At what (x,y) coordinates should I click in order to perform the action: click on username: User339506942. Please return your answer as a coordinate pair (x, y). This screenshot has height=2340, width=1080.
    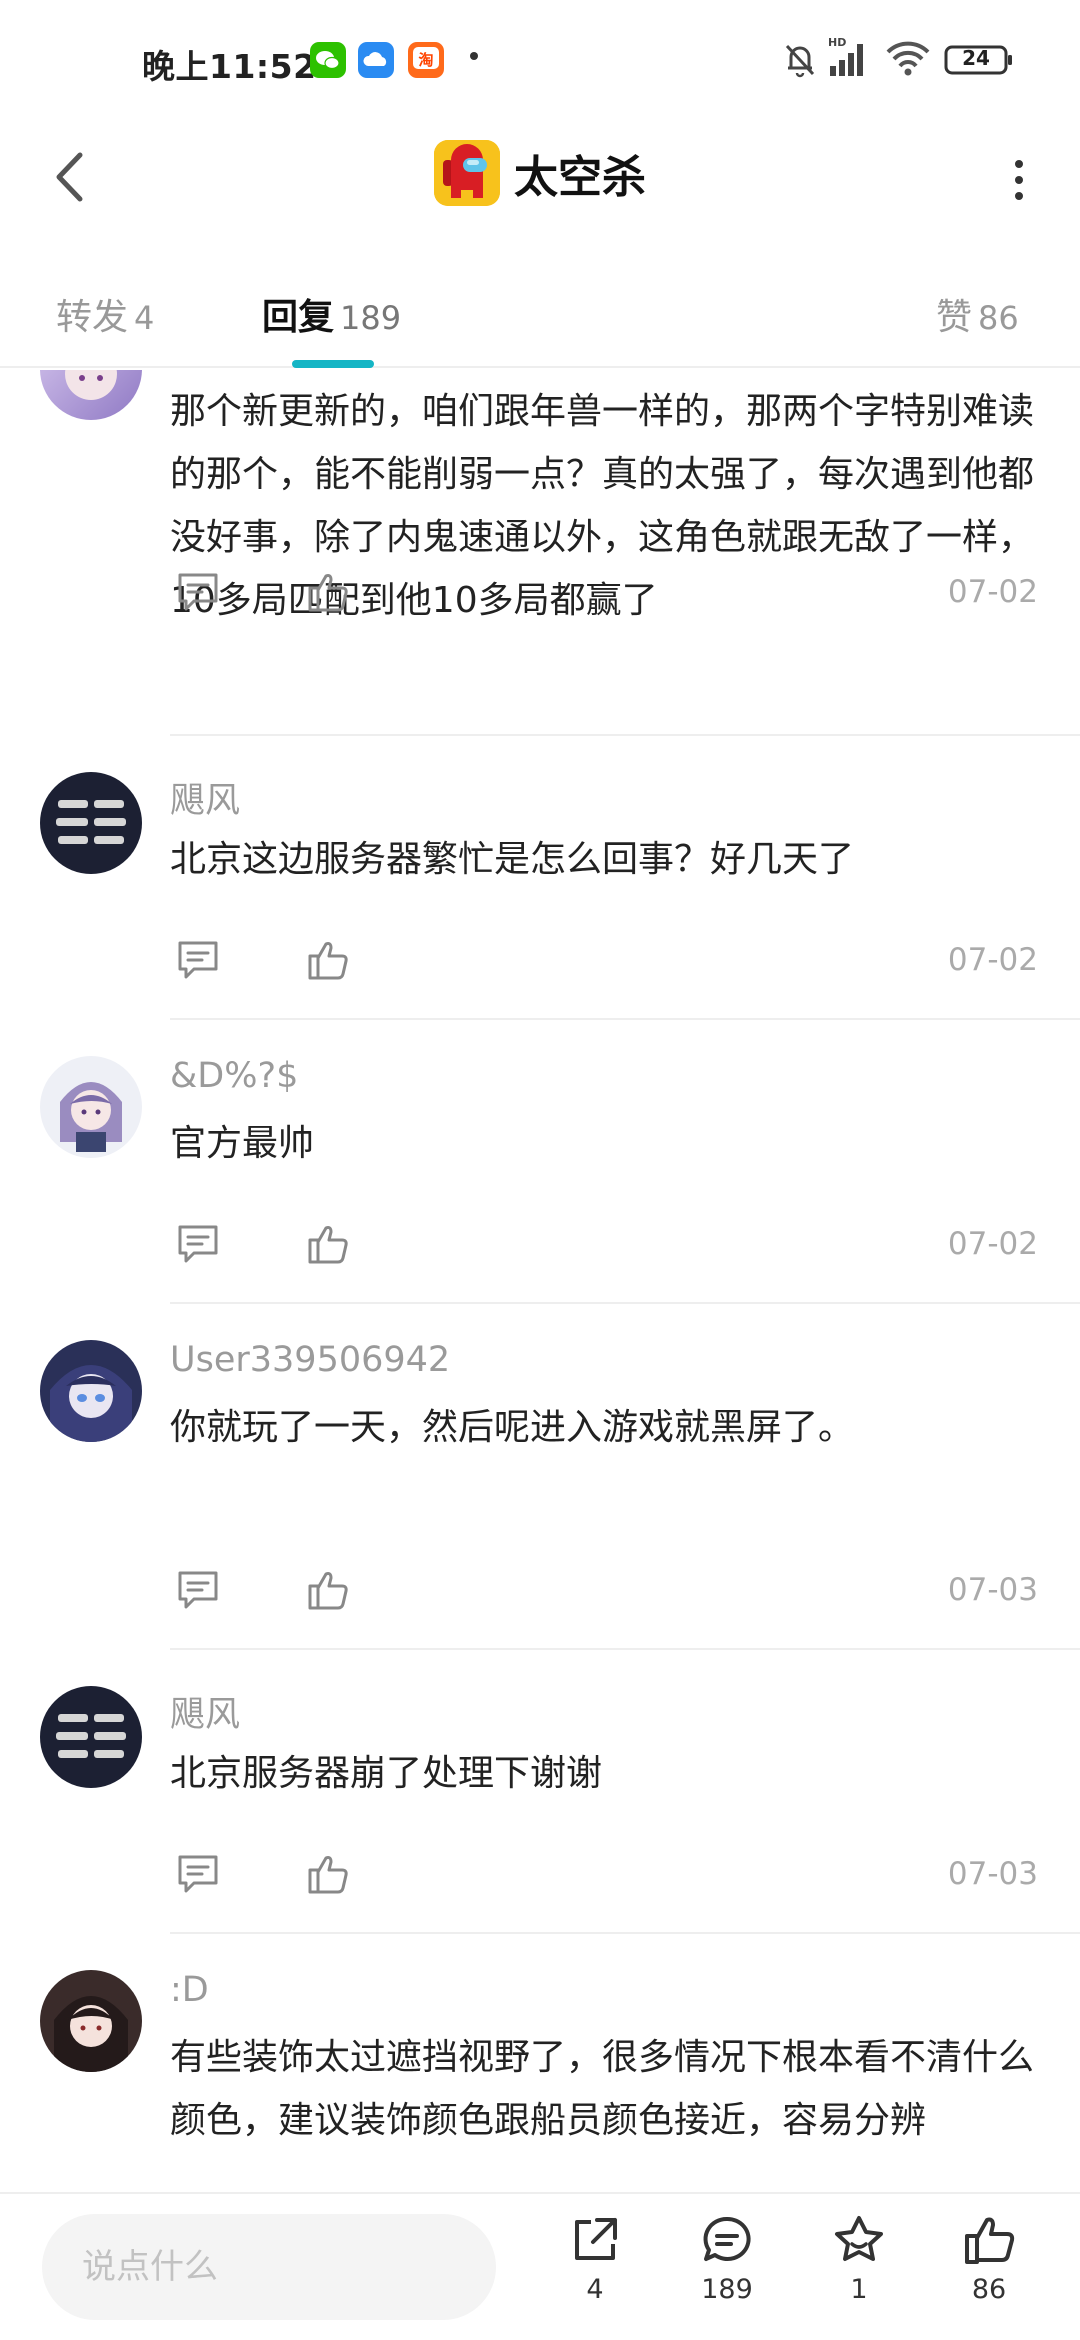
    Looking at the image, I should click on (310, 1360).